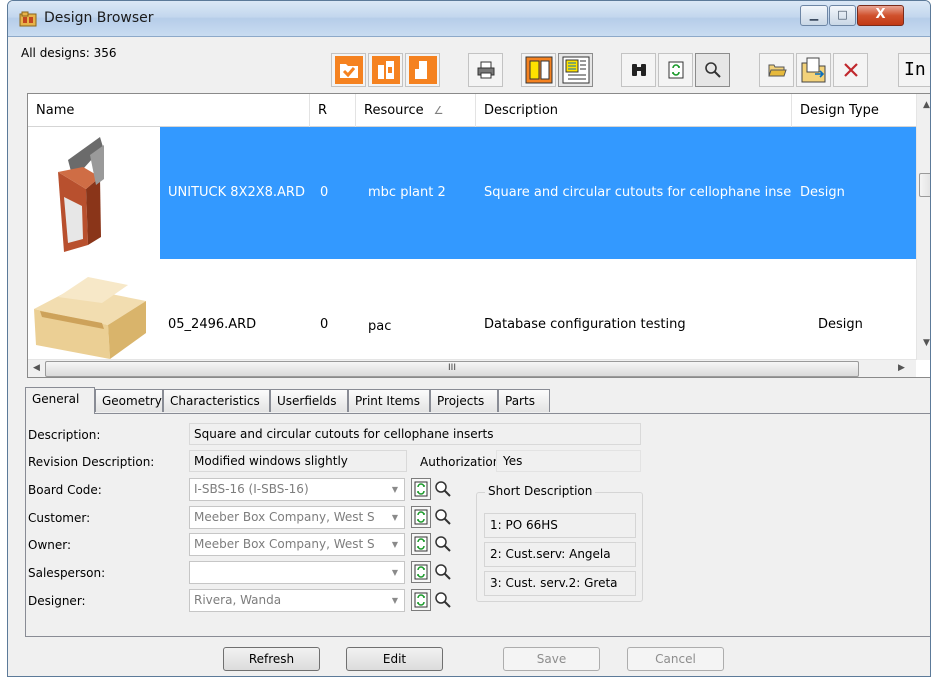 This screenshot has height=677, width=931. Describe the element at coordinates (36, 368) in the screenshot. I see `scroll-left-icon: ◀` at that location.